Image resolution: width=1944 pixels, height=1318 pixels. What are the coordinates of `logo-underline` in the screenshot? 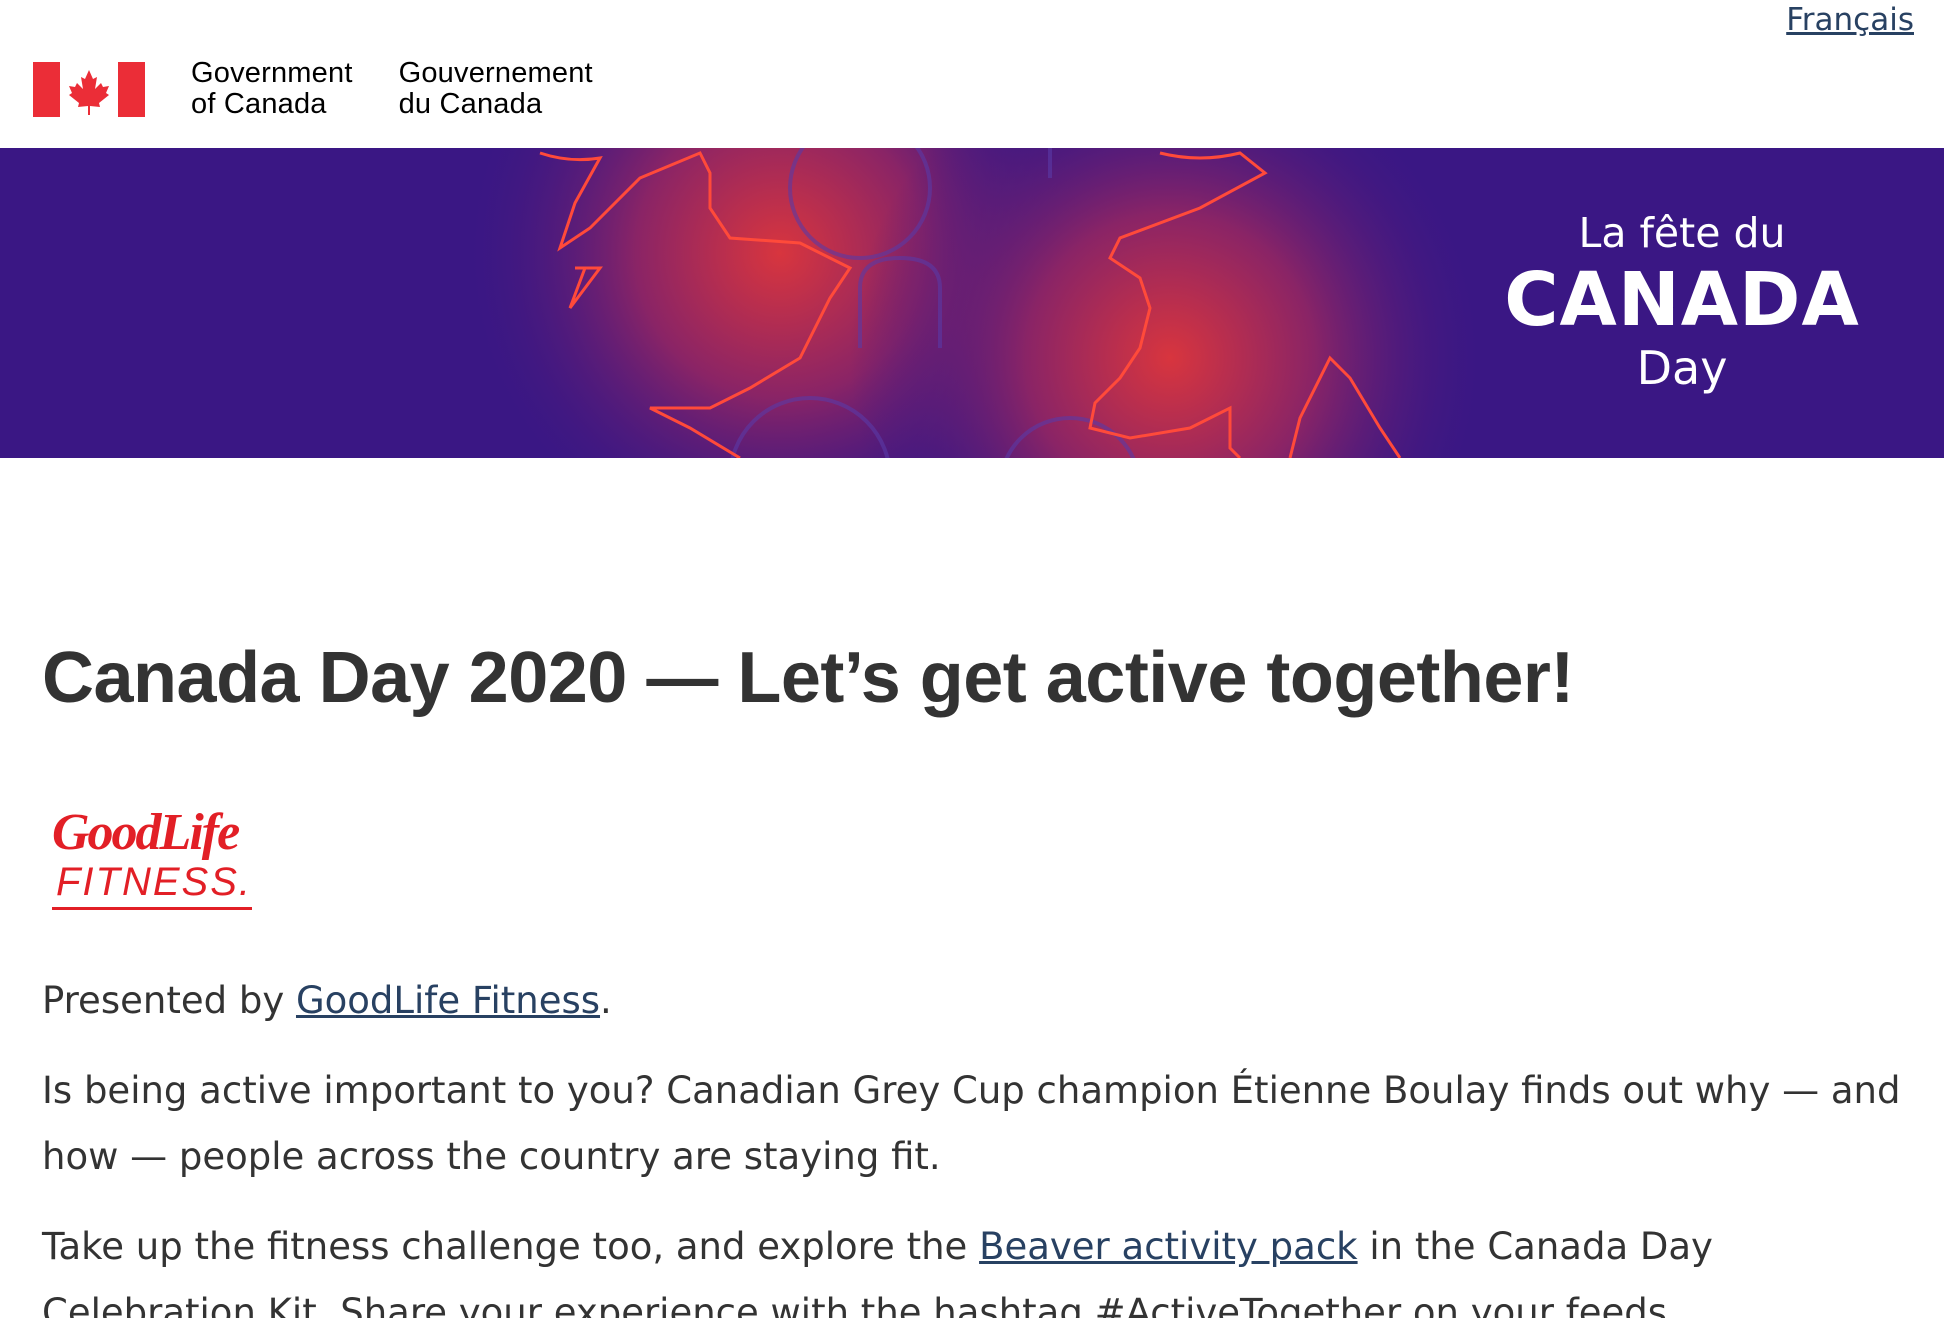 It's located at (152, 908).